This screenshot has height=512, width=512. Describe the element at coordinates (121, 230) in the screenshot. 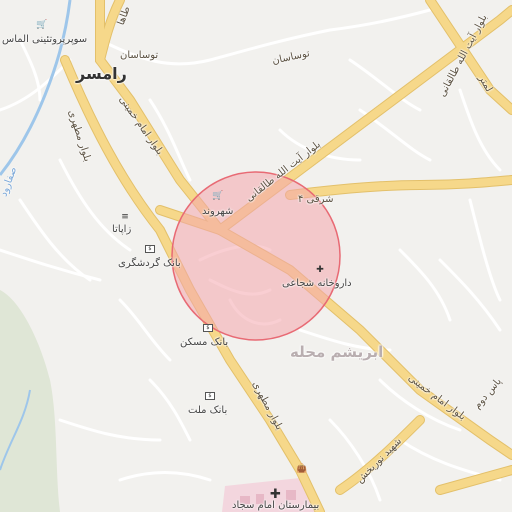

I see `poi-zapata: زاپاتا` at that location.